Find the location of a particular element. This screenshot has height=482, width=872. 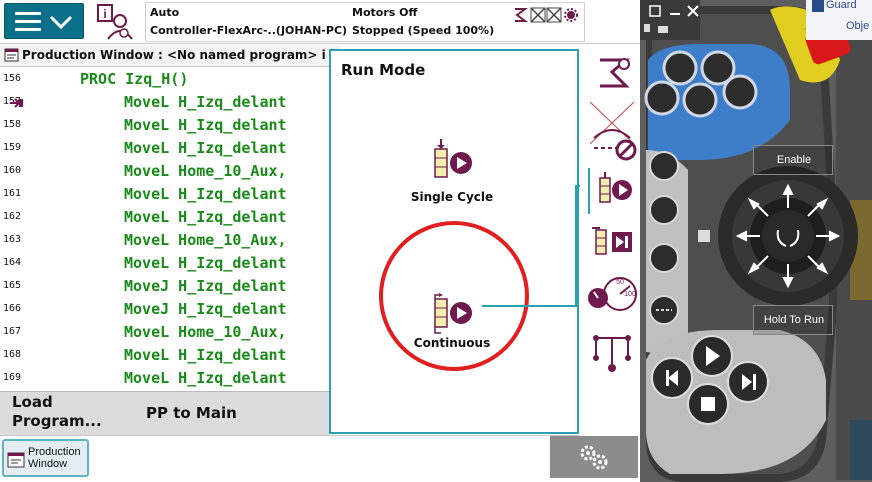

quickset-step-mode is located at coordinates (610, 242).